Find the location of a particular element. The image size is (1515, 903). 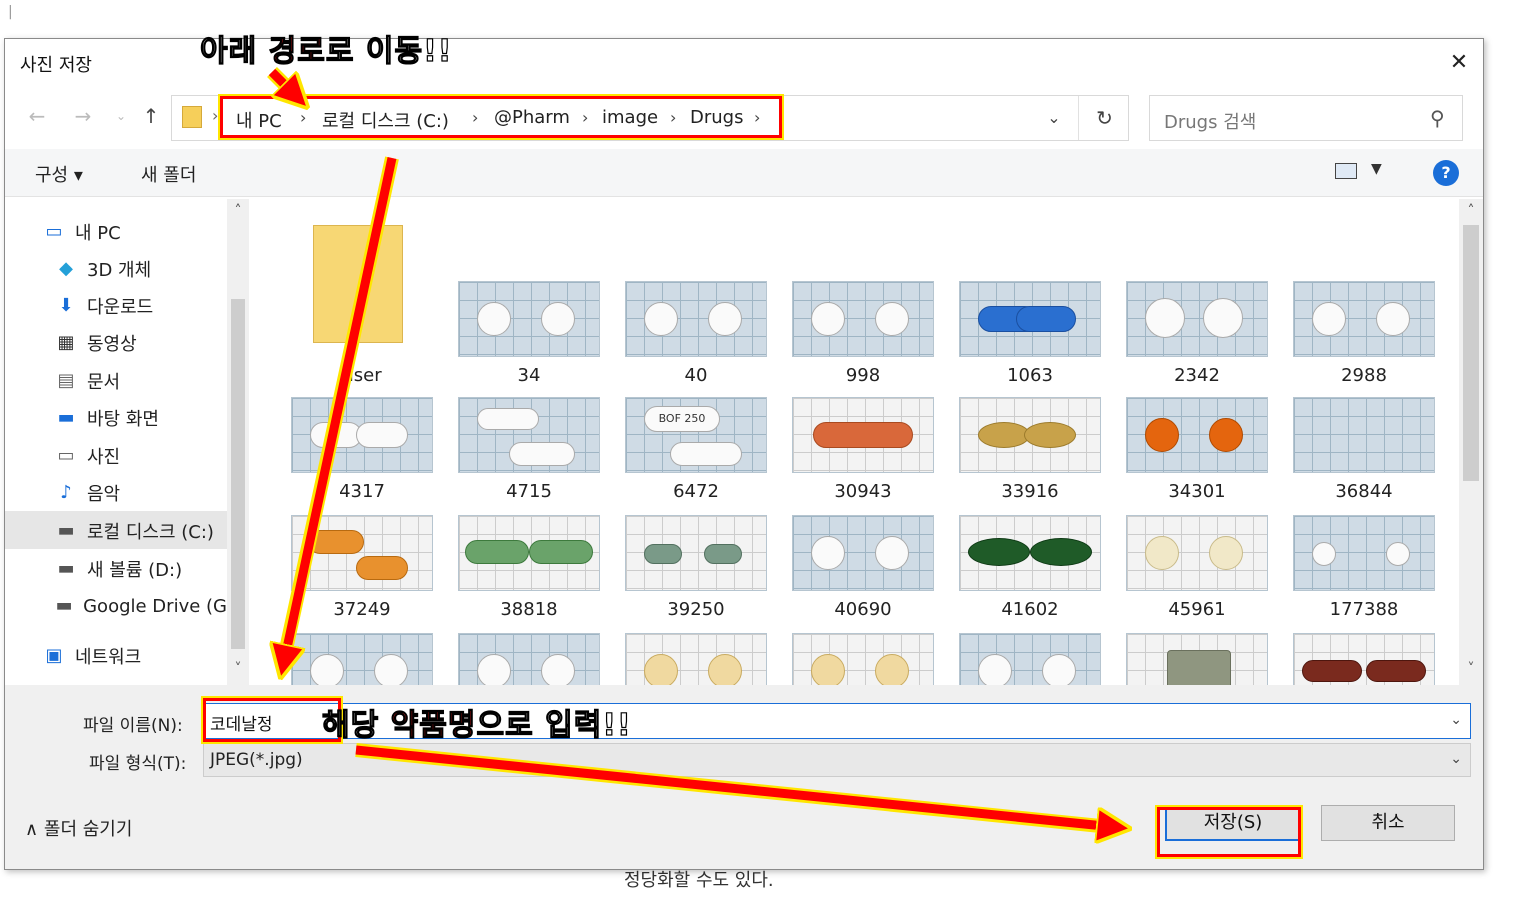

nav-item-network: ▣ 네트워크 is located at coordinates (92, 656).